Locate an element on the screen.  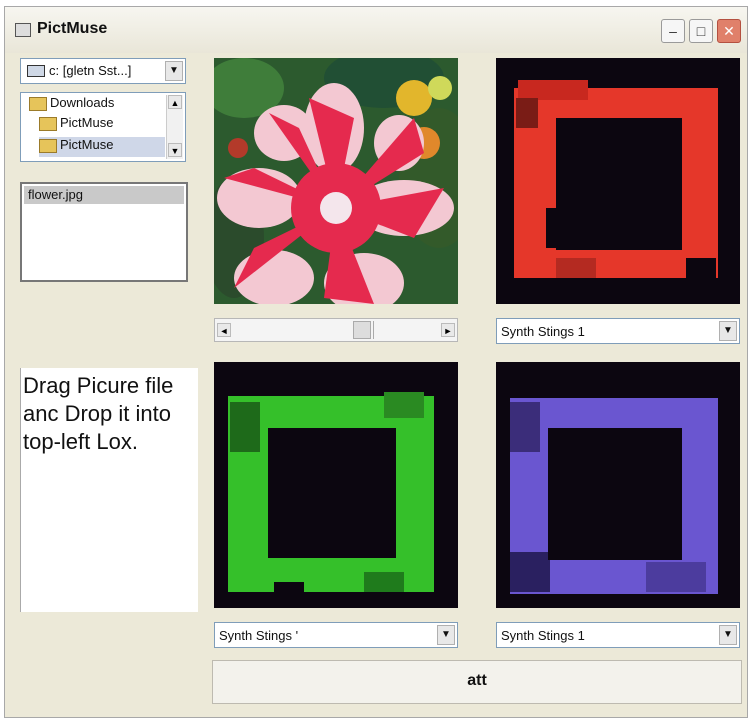
maximize-button: □ is located at coordinates (701, 31).